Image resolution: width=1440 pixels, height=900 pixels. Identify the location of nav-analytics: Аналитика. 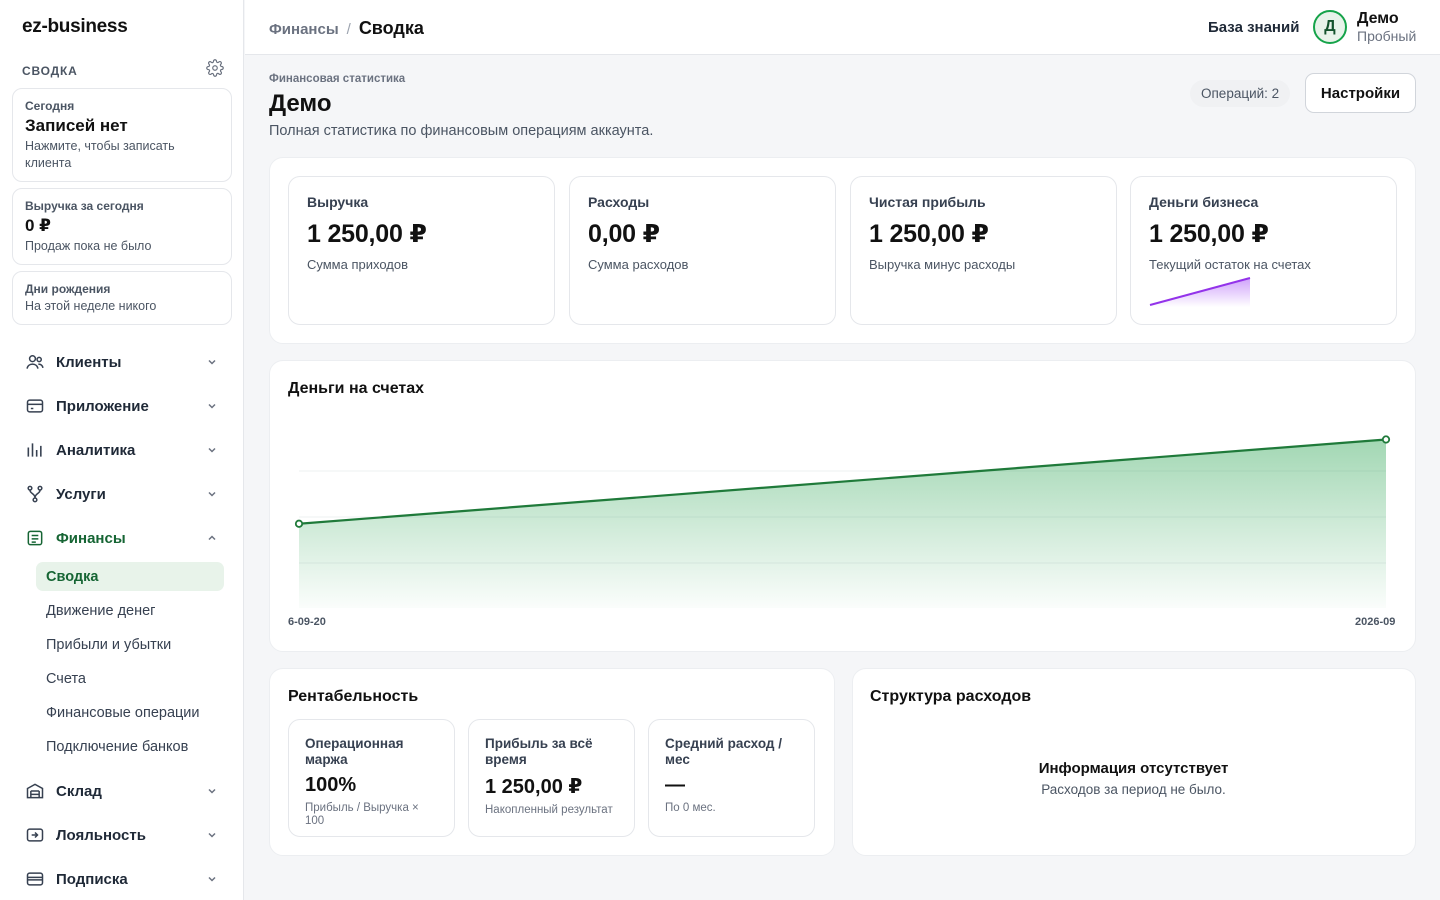
(122, 450).